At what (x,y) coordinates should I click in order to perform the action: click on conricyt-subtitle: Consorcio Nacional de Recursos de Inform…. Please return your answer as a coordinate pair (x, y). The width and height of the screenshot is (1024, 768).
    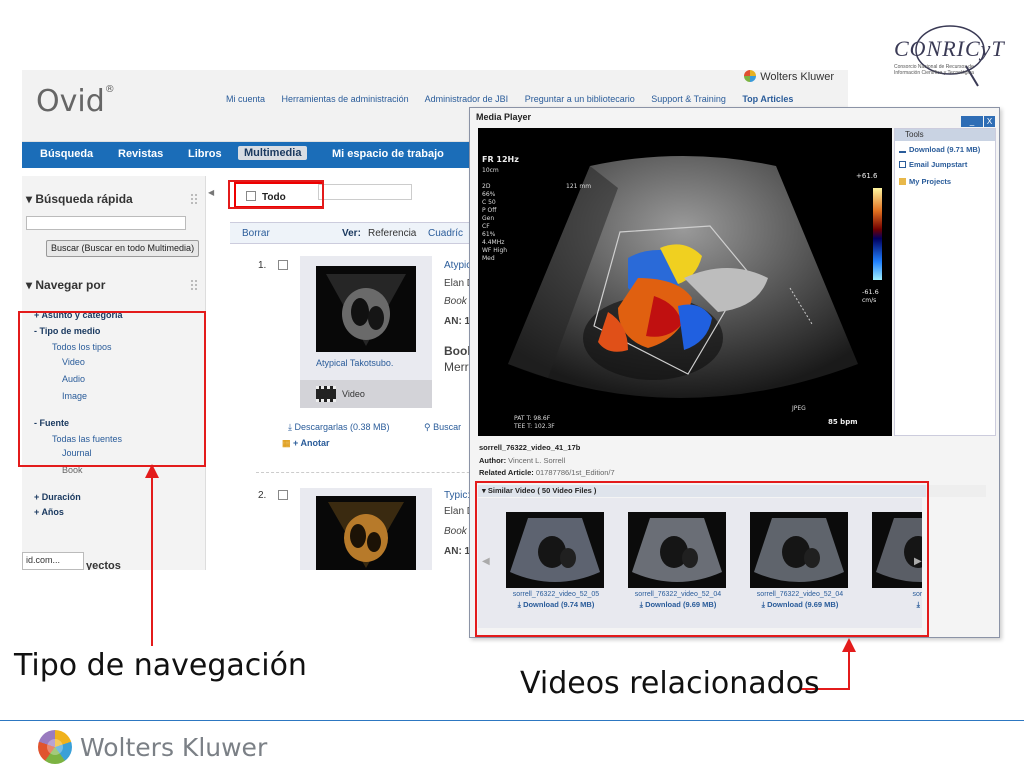
    Looking at the image, I should click on (934, 70).